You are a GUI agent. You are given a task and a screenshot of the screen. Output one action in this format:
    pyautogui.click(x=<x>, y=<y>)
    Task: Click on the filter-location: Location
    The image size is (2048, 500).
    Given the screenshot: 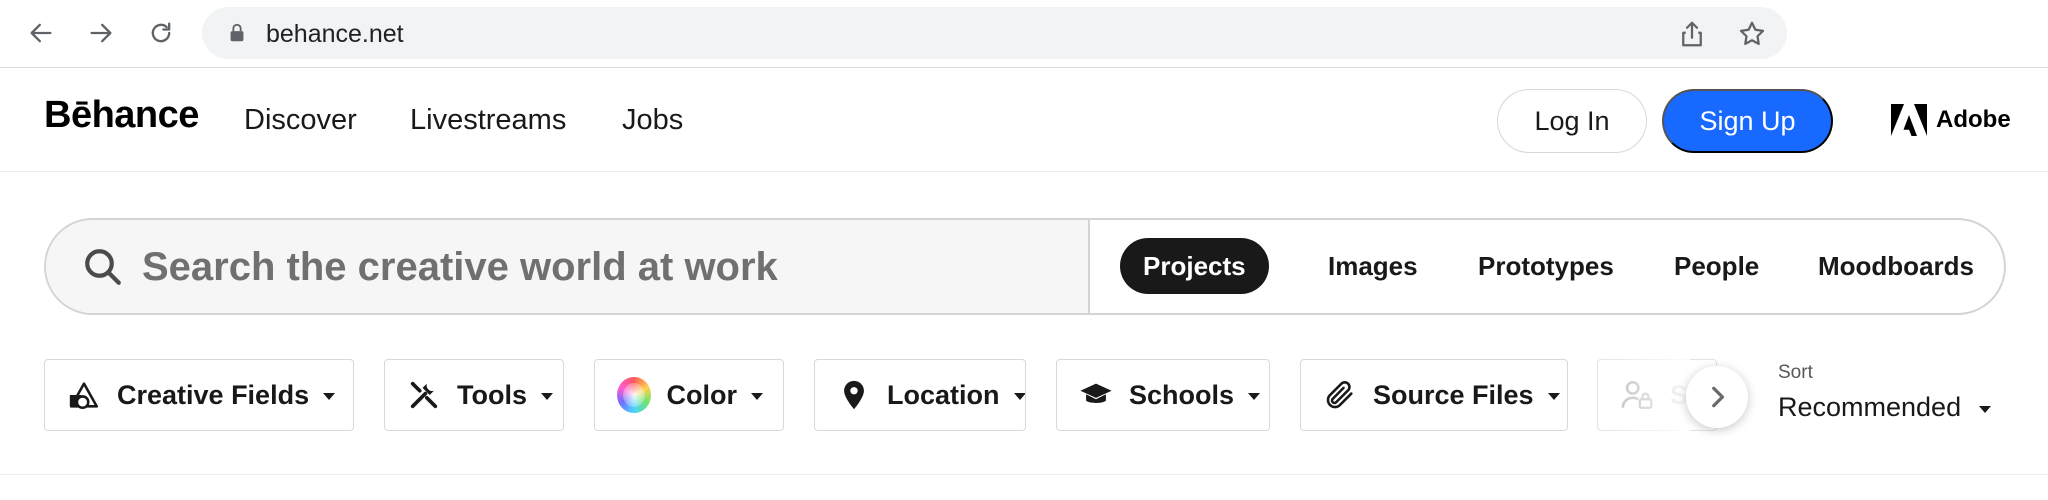 What is the action you would take?
    pyautogui.click(x=920, y=395)
    